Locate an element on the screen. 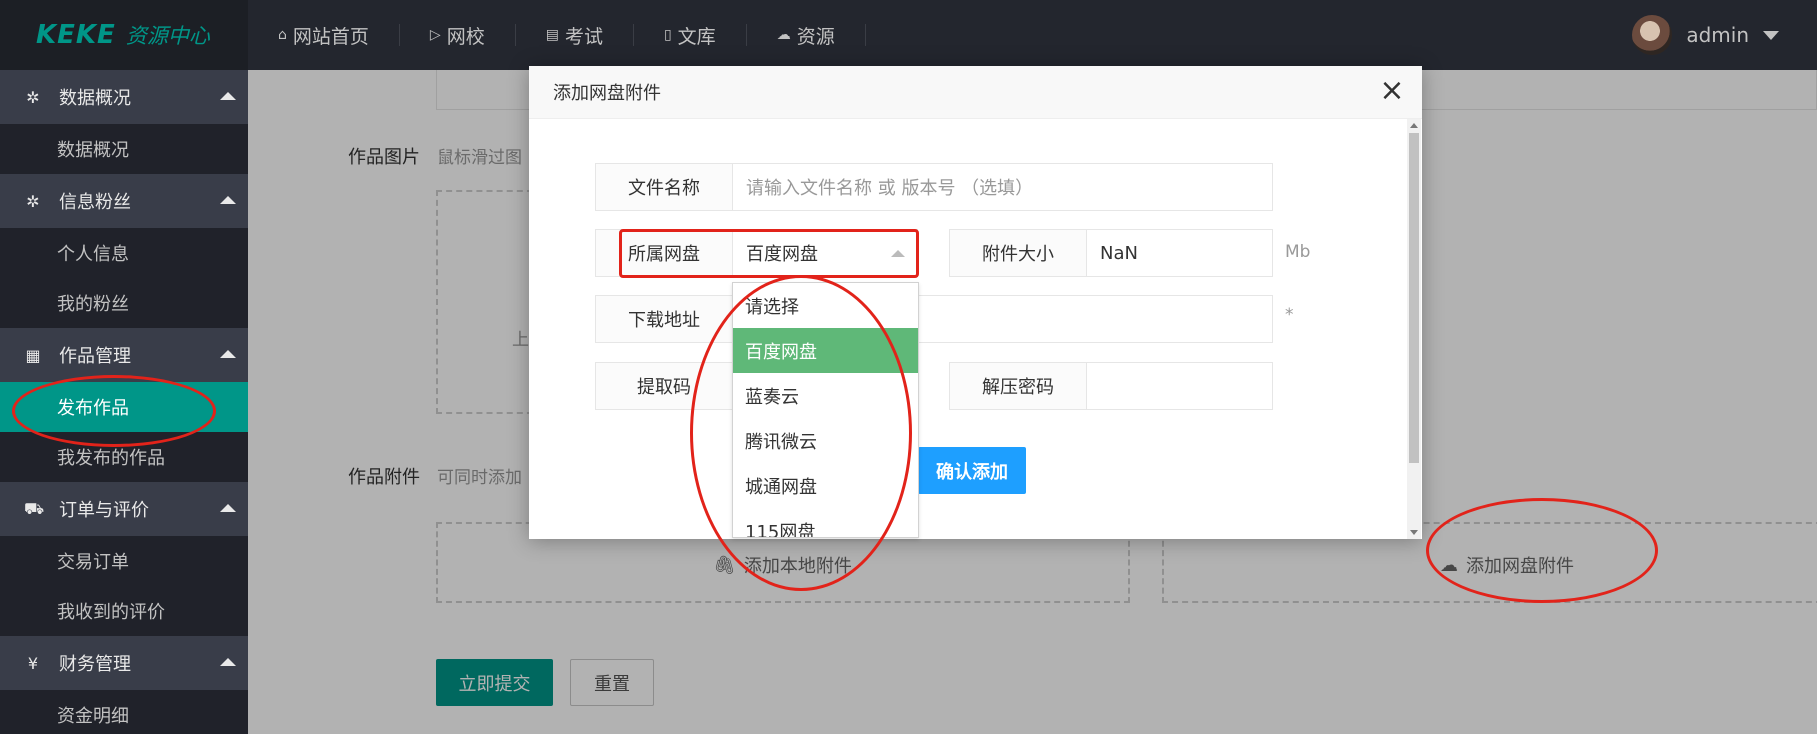  close-icon: × is located at coordinates (1392, 91).